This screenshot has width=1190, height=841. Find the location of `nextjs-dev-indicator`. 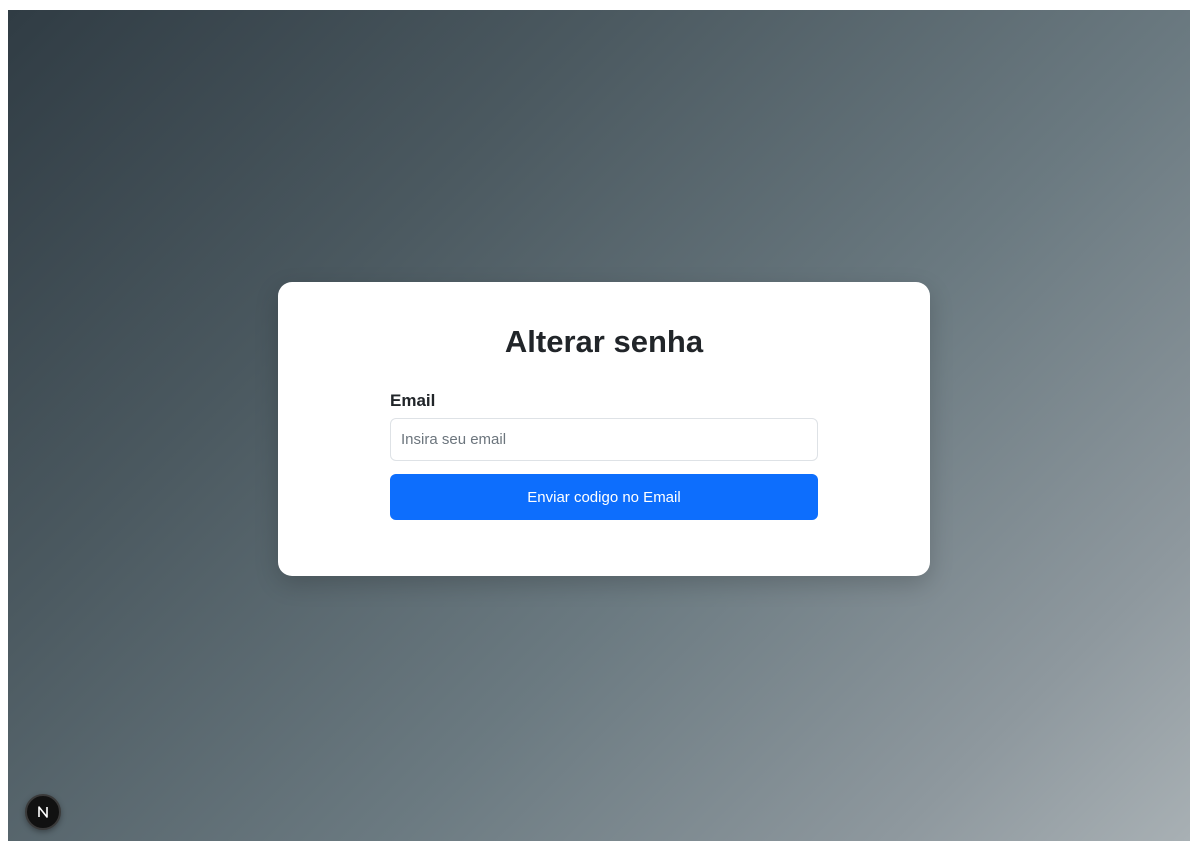

nextjs-dev-indicator is located at coordinates (43, 812).